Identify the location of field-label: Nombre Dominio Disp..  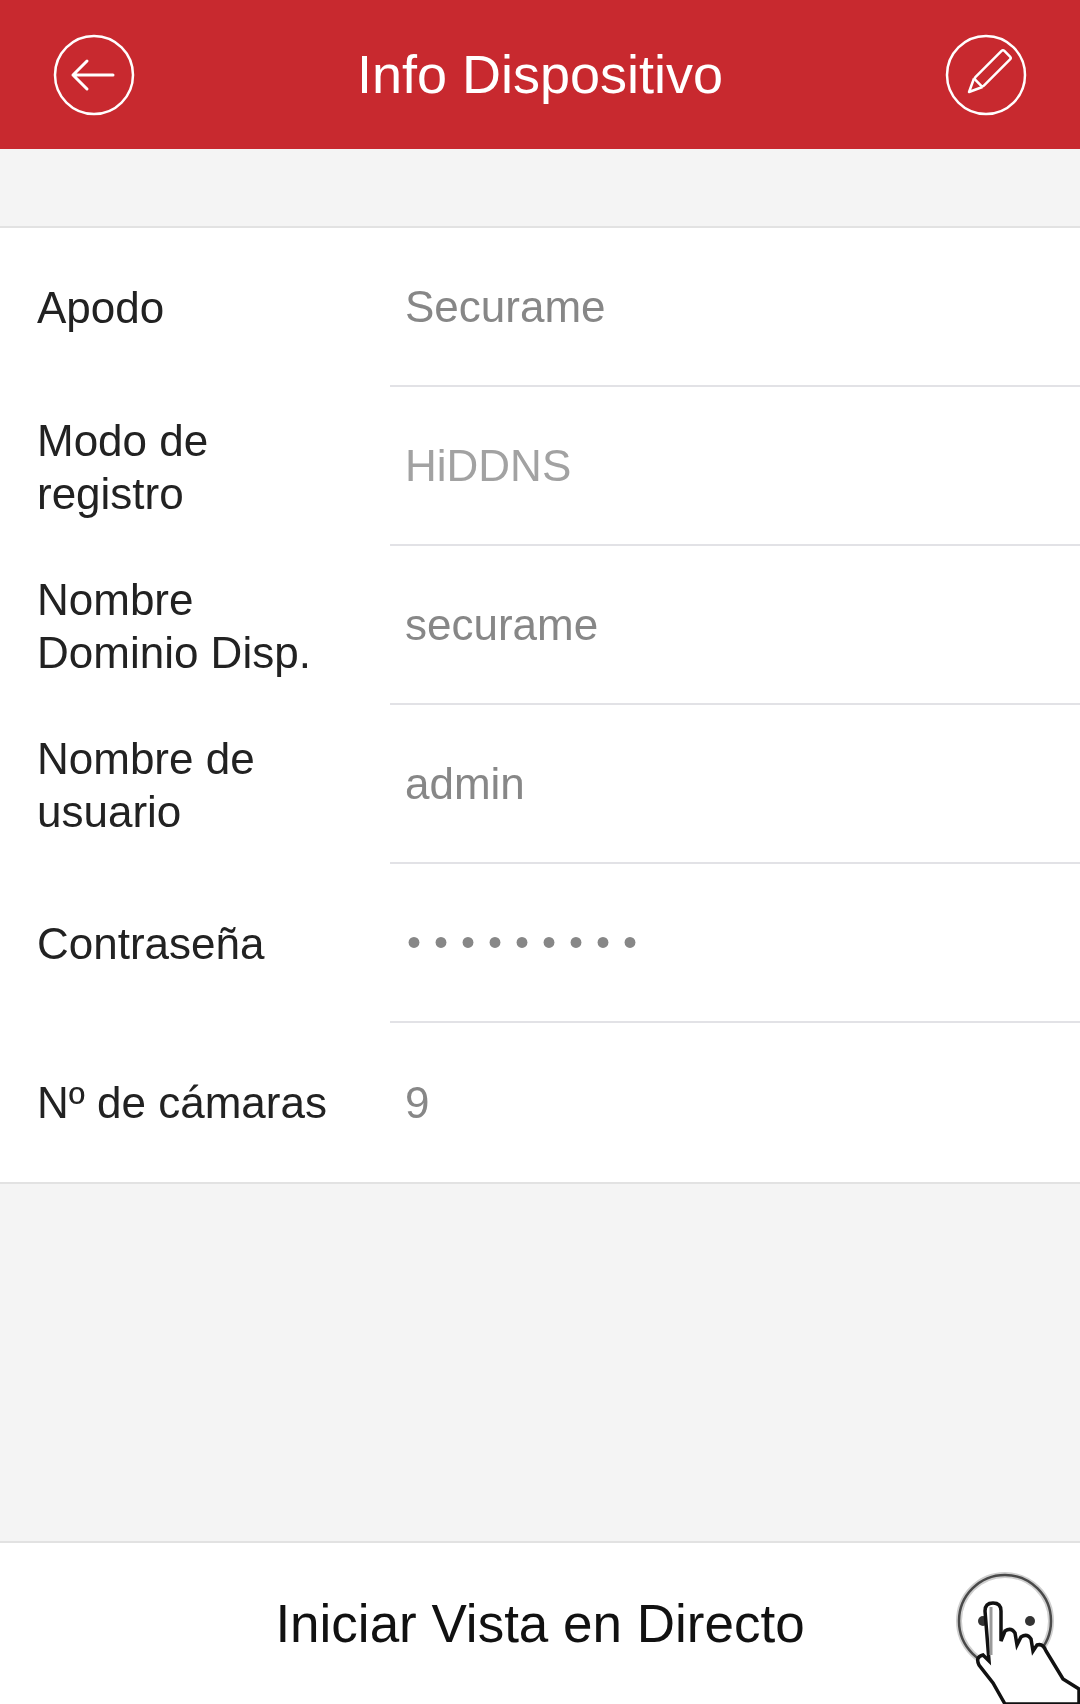
(174, 626).